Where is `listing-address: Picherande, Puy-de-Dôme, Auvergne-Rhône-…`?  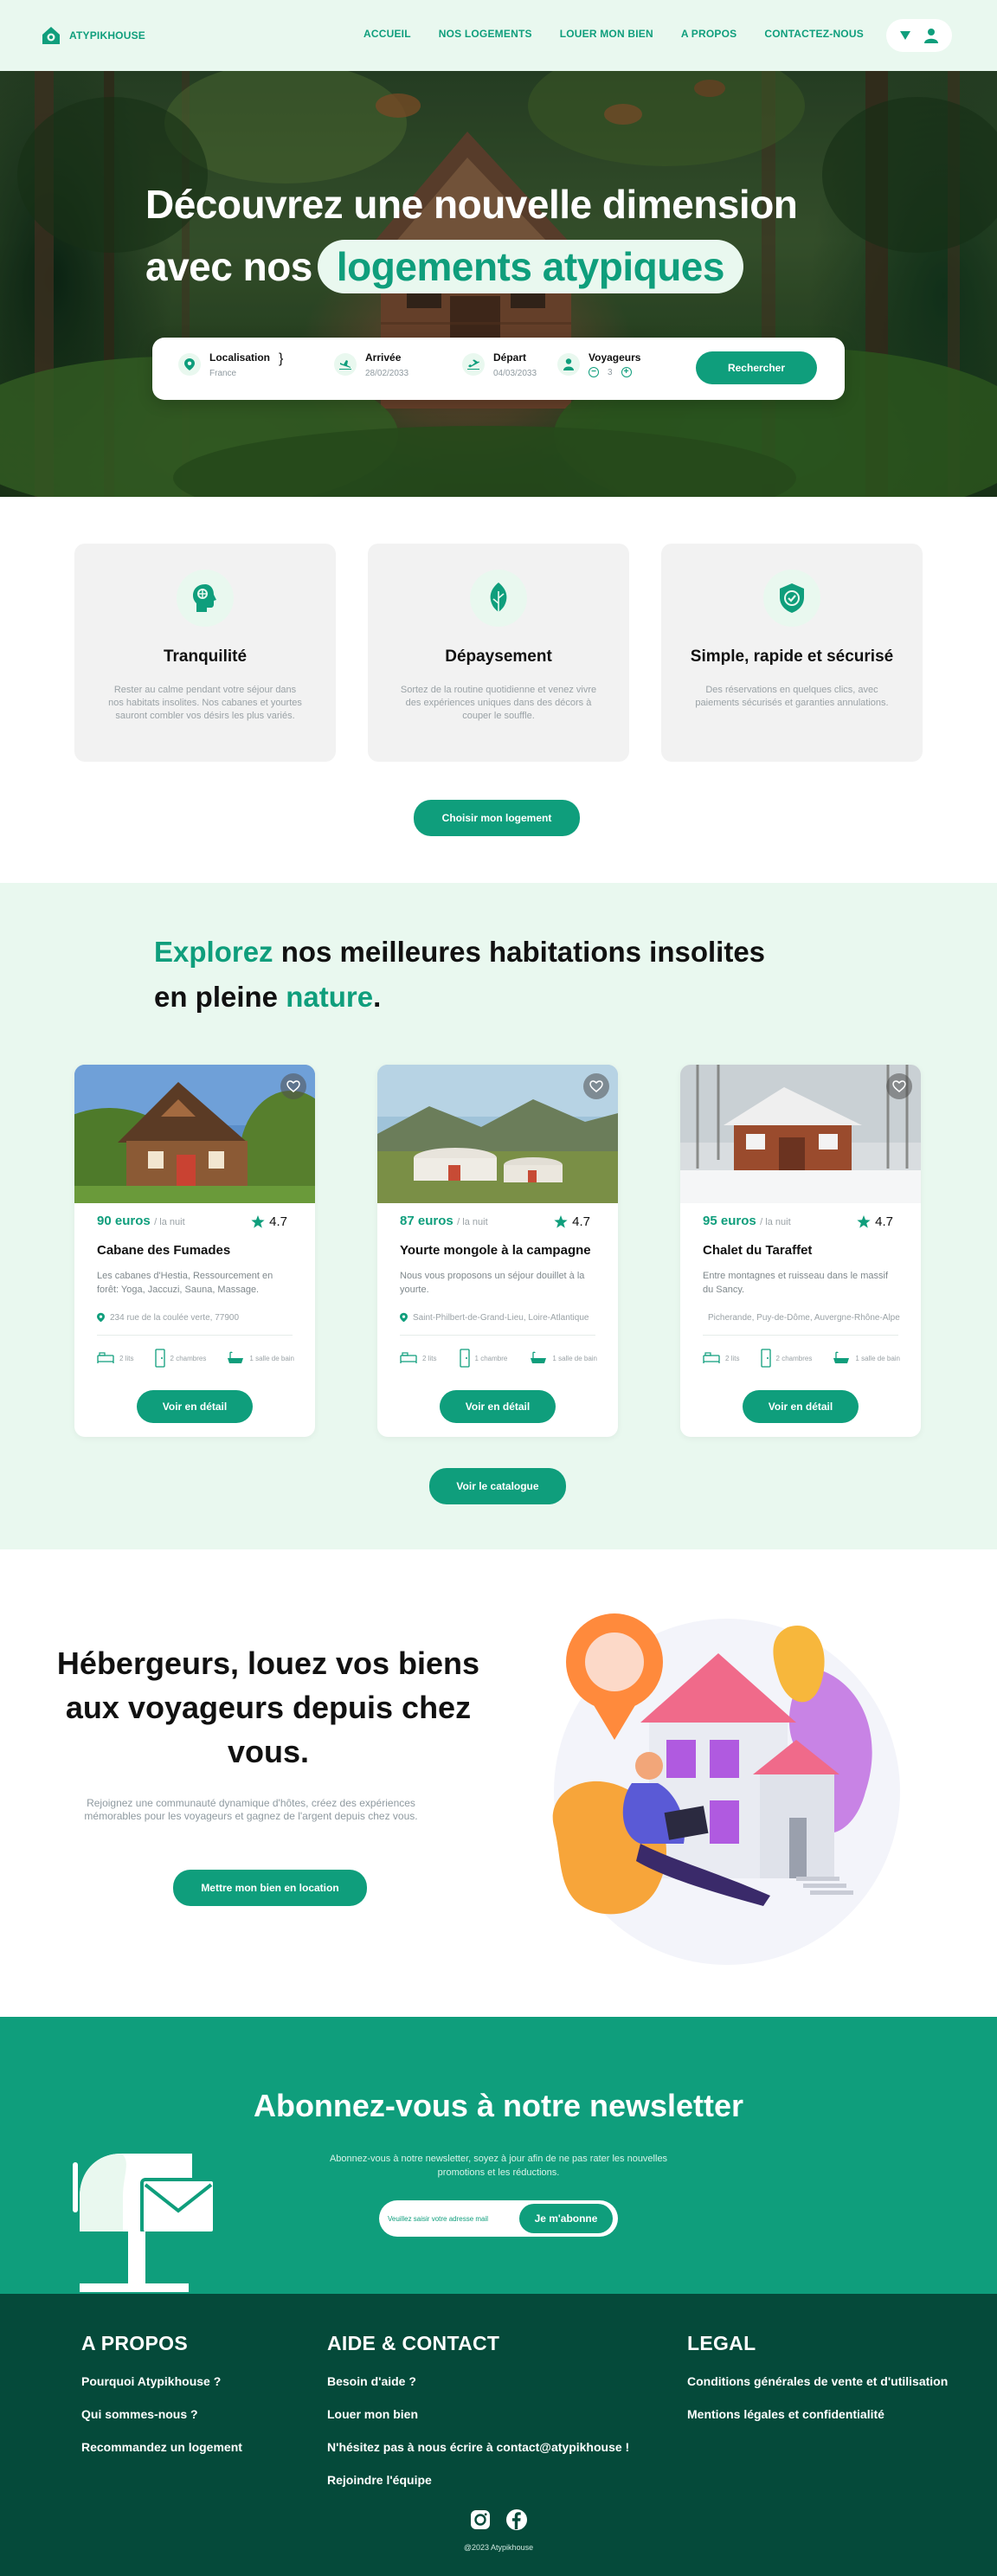 listing-address: Picherande, Puy-de-Dôme, Auvergne-Rhône-… is located at coordinates (801, 1317).